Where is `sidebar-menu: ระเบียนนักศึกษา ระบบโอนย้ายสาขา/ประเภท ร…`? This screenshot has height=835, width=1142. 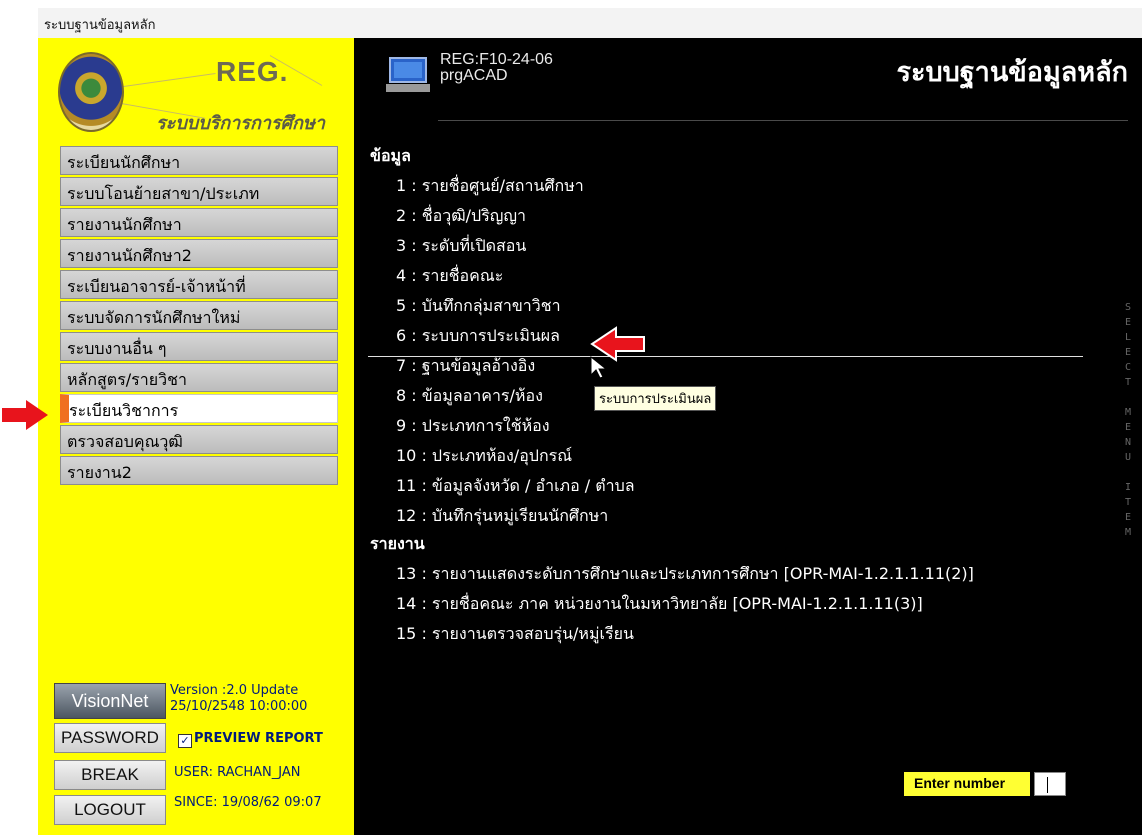
sidebar-menu: ระเบียนนักศึกษา ระบบโอนย้ายสาขา/ประเภท ร… is located at coordinates (199, 316).